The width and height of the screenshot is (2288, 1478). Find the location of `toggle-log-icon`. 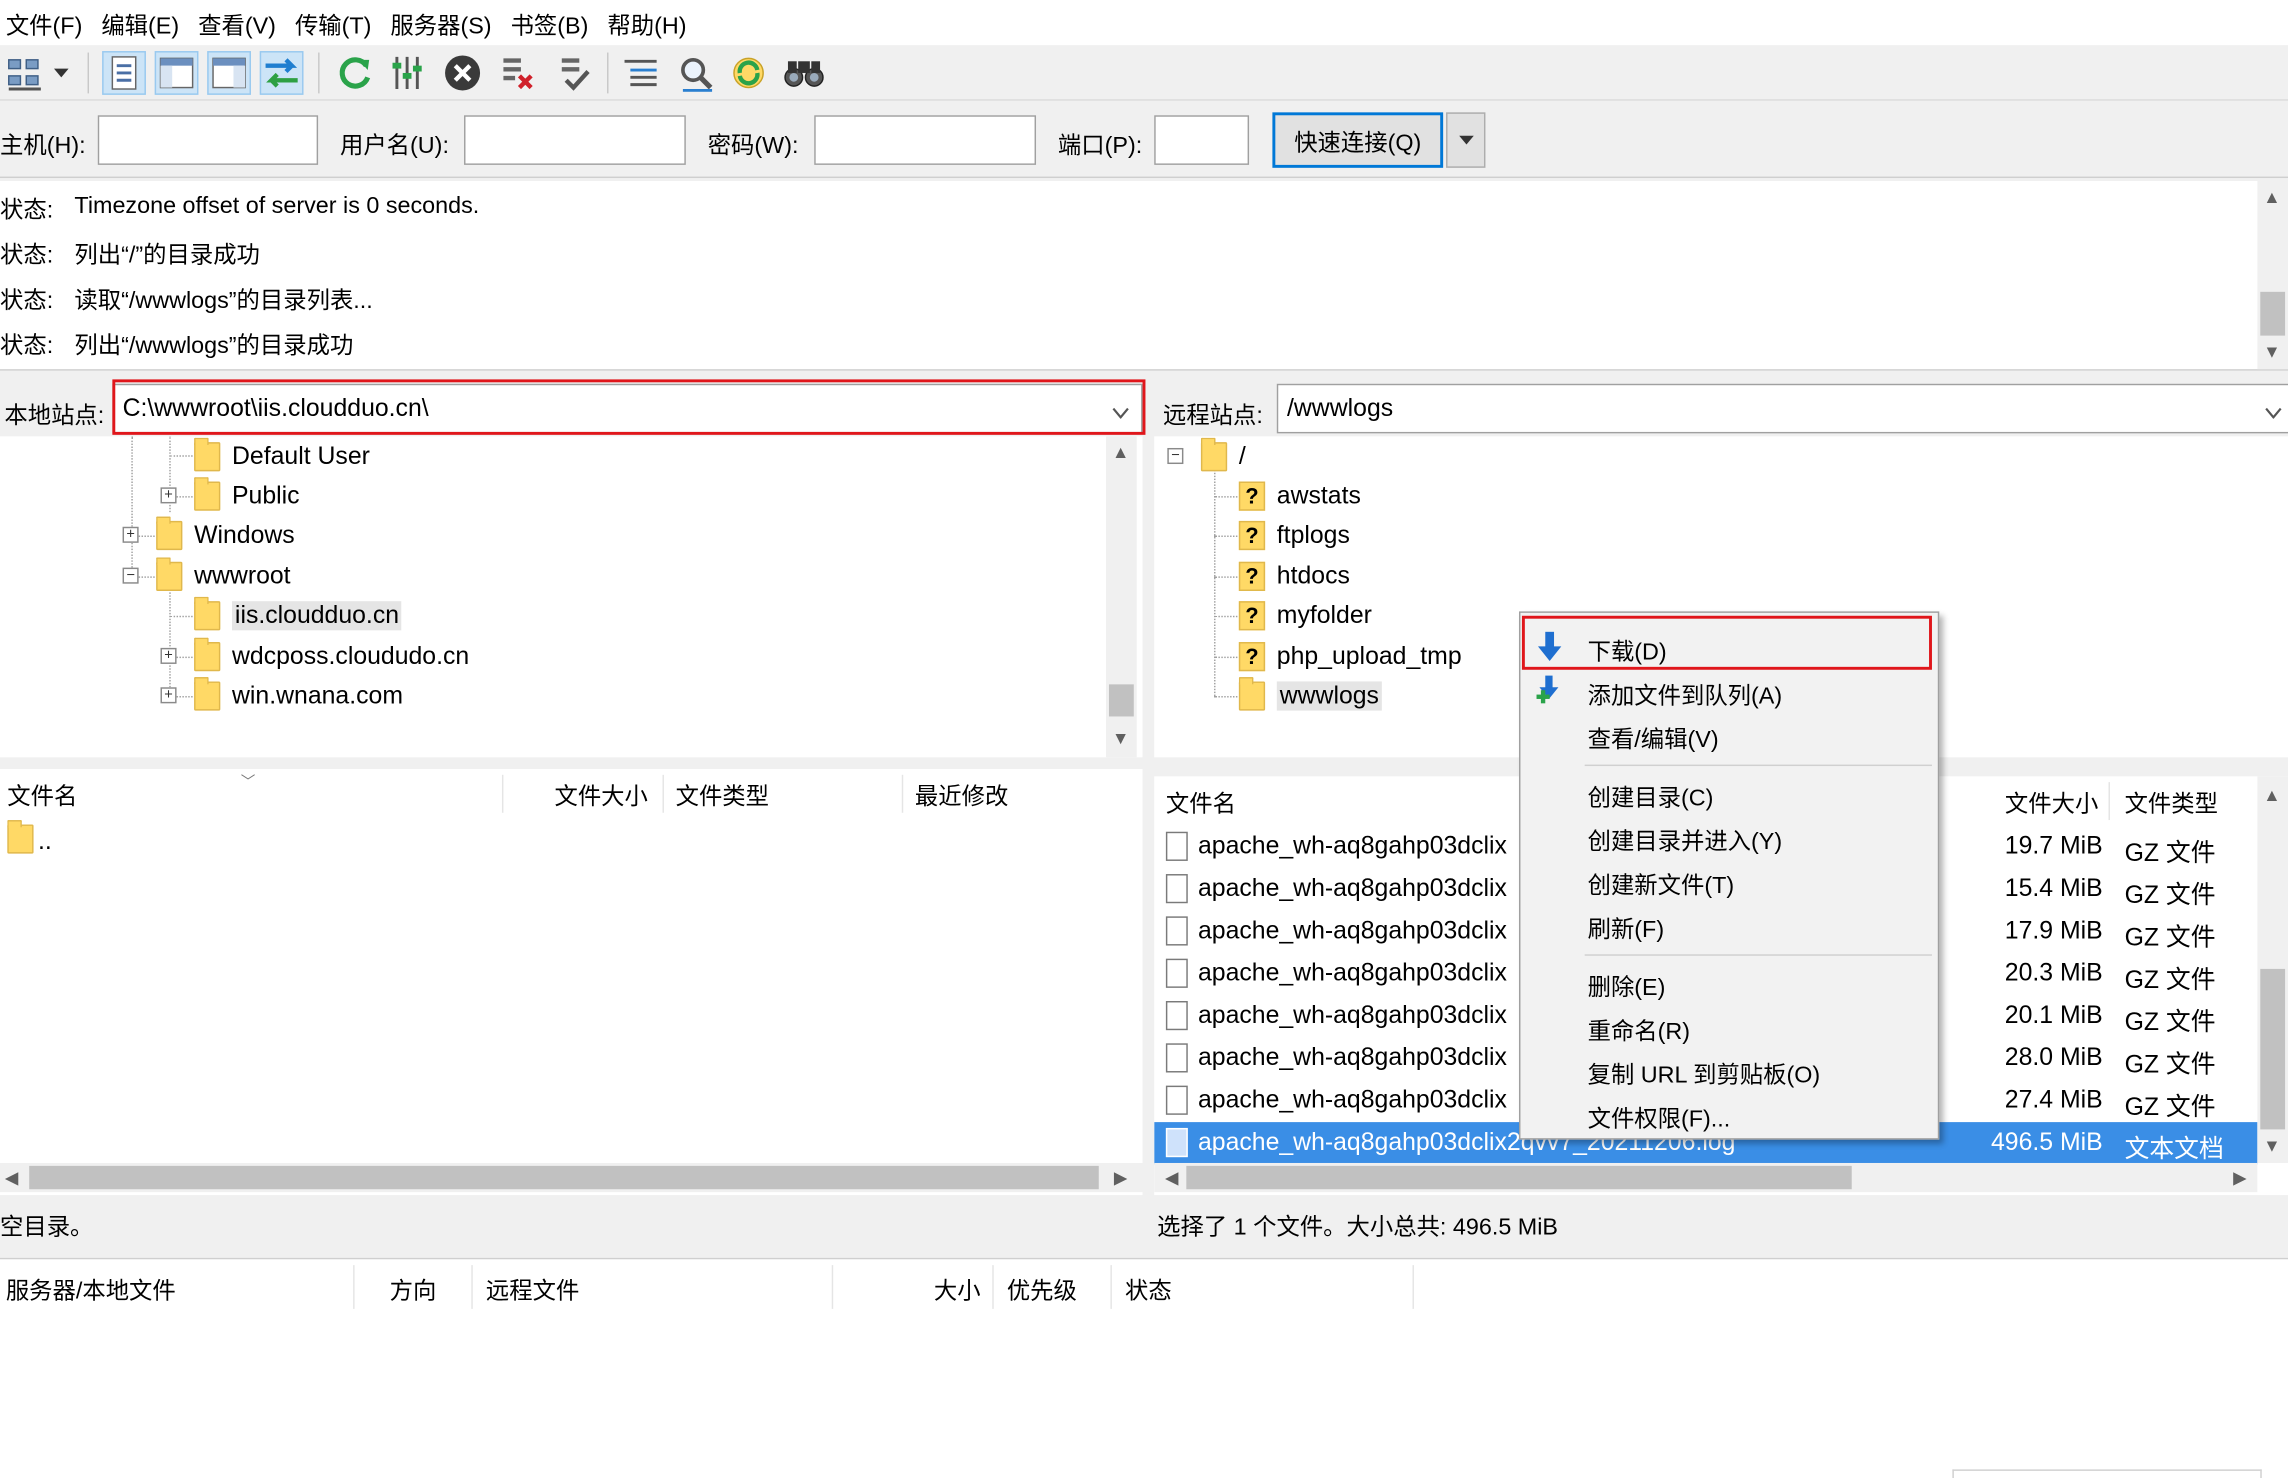

toggle-log-icon is located at coordinates (124, 73).